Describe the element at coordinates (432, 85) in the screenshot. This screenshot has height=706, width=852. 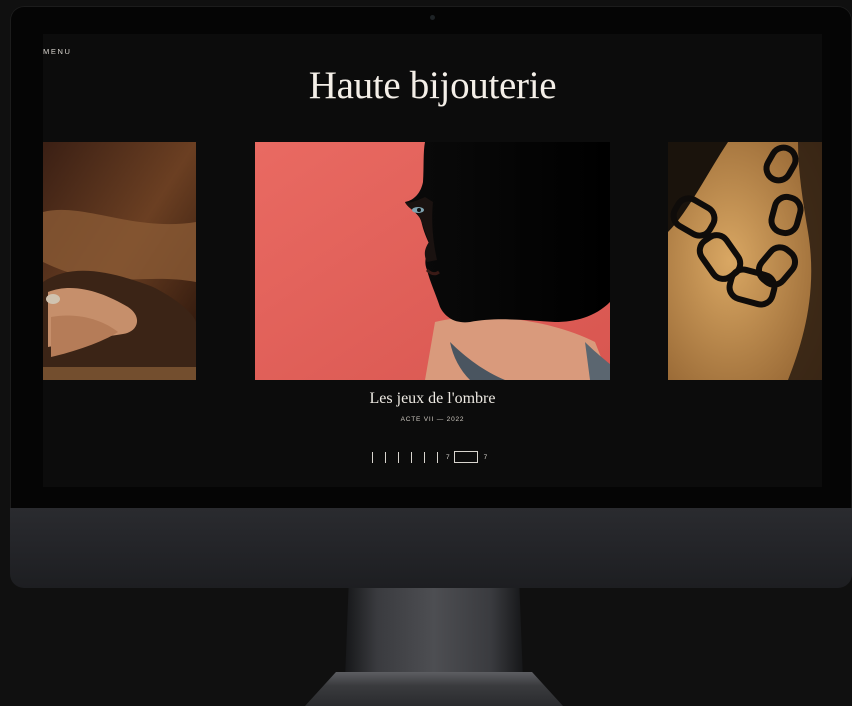
I see `page-title: Haute bijouterie` at that location.